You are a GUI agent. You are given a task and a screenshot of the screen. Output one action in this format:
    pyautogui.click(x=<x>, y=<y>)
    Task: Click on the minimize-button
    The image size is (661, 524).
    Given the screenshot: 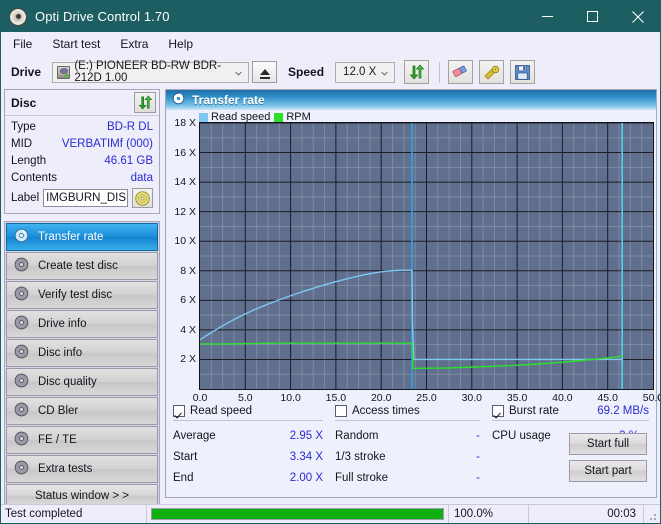 What is the action you would take?
    pyautogui.click(x=547, y=16)
    